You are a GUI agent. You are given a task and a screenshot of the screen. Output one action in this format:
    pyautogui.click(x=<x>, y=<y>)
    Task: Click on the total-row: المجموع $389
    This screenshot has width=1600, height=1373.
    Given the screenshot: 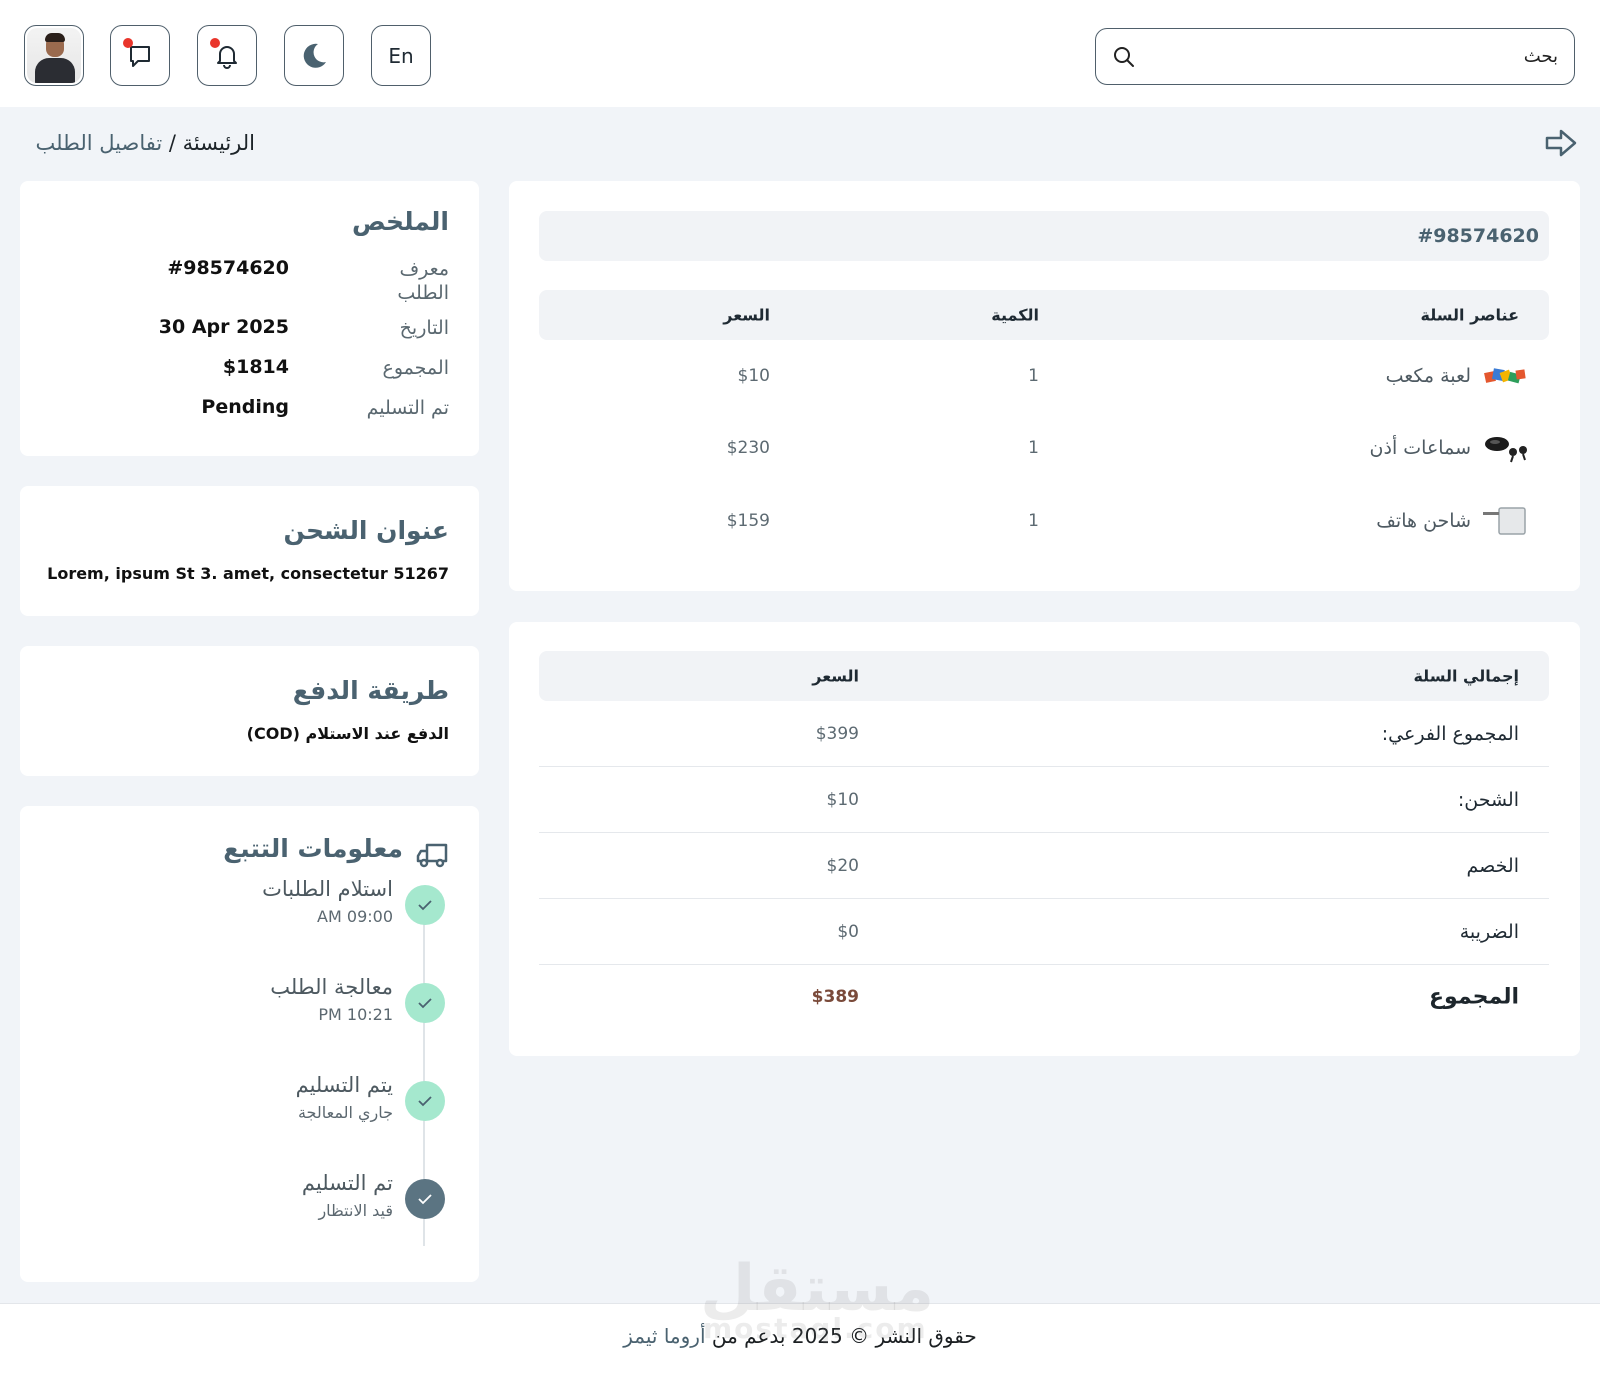 What is the action you would take?
    pyautogui.click(x=1044, y=997)
    